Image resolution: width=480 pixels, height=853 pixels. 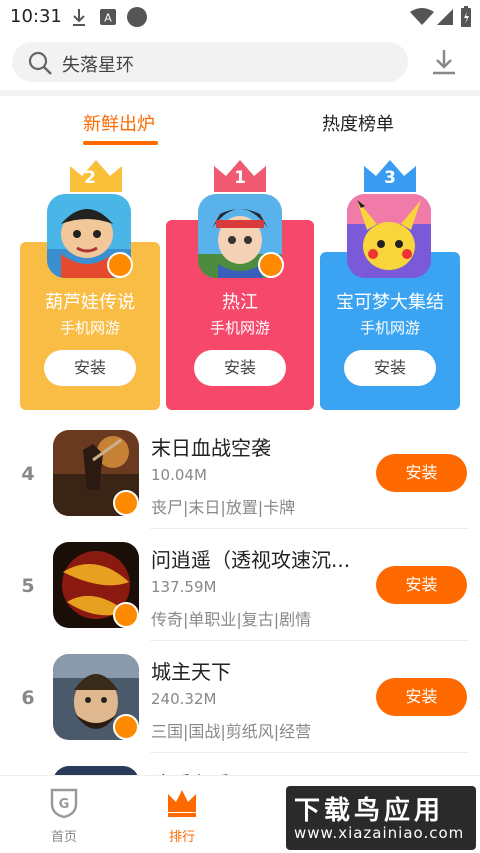 What do you see at coordinates (36, 16) in the screenshot?
I see `status-time: 10:31` at bounding box center [36, 16].